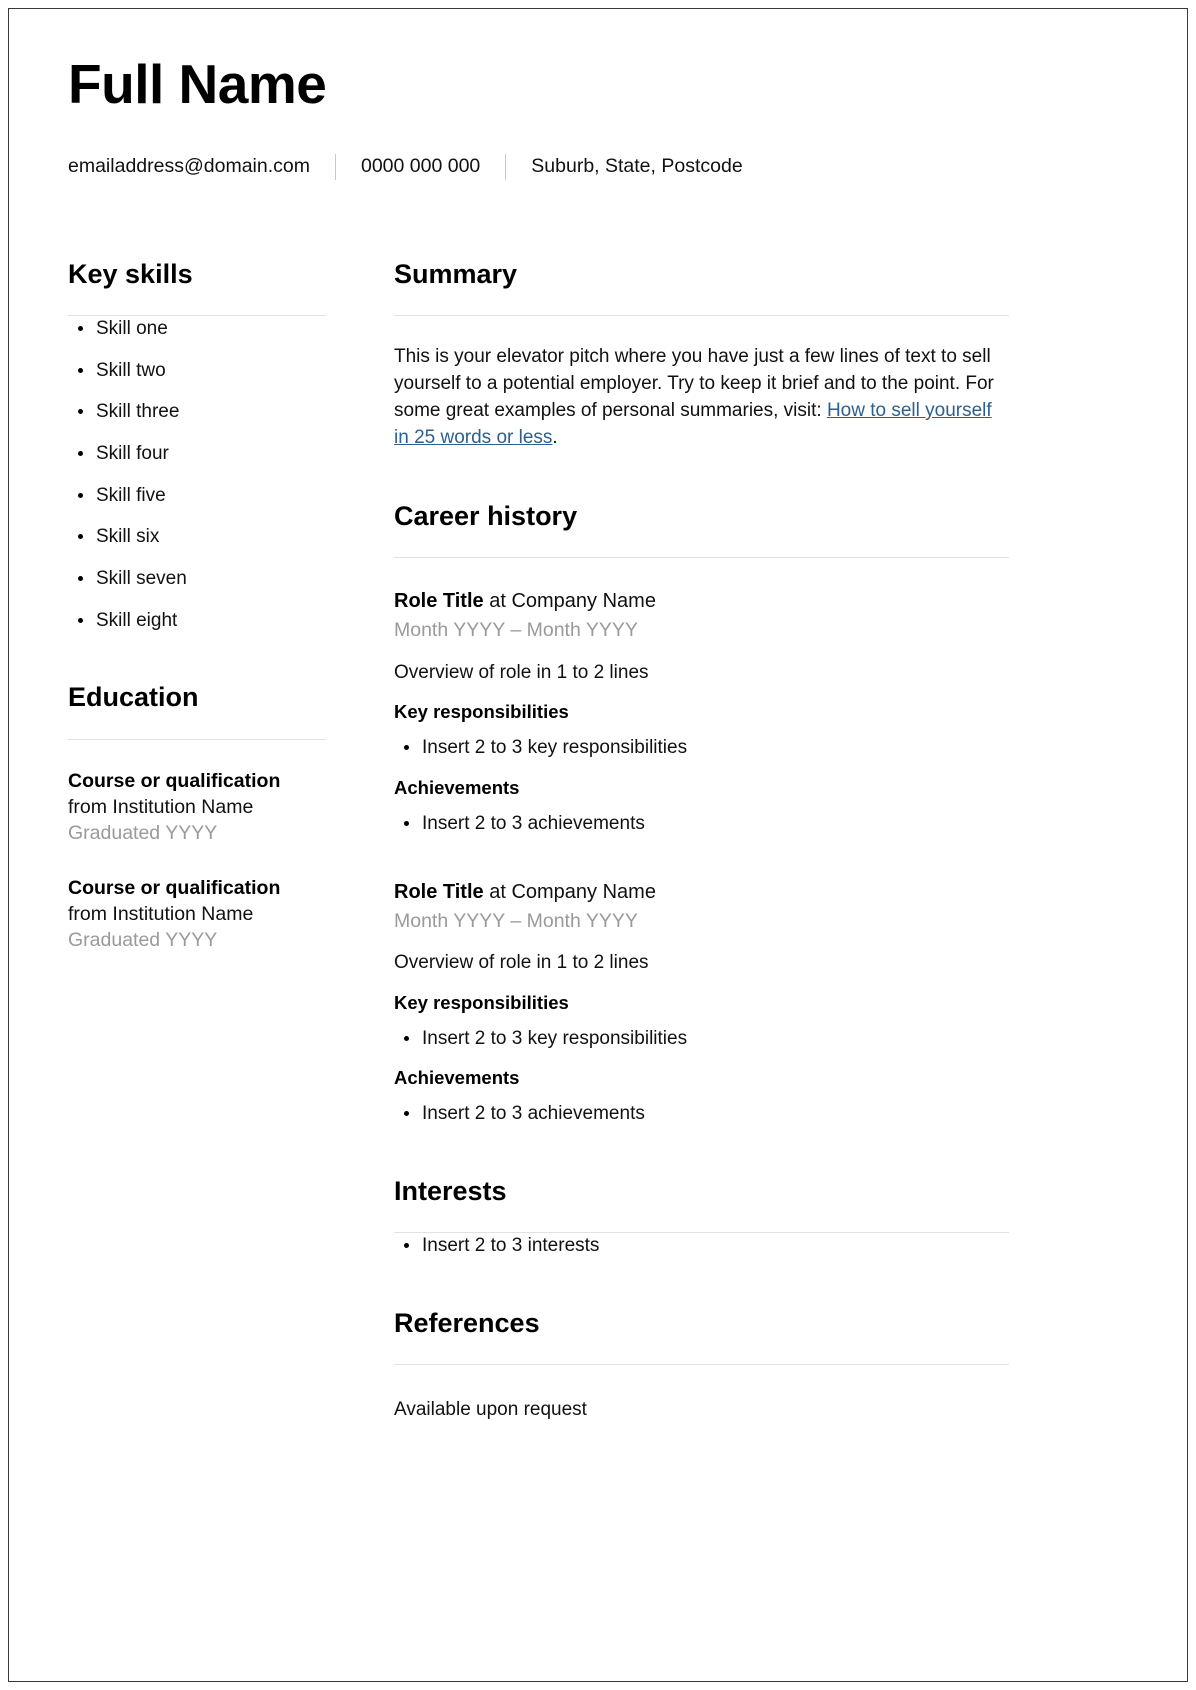 The width and height of the screenshot is (1196, 1690). What do you see at coordinates (189, 166) in the screenshot?
I see `contact-email: emailaddress@domain.com` at bounding box center [189, 166].